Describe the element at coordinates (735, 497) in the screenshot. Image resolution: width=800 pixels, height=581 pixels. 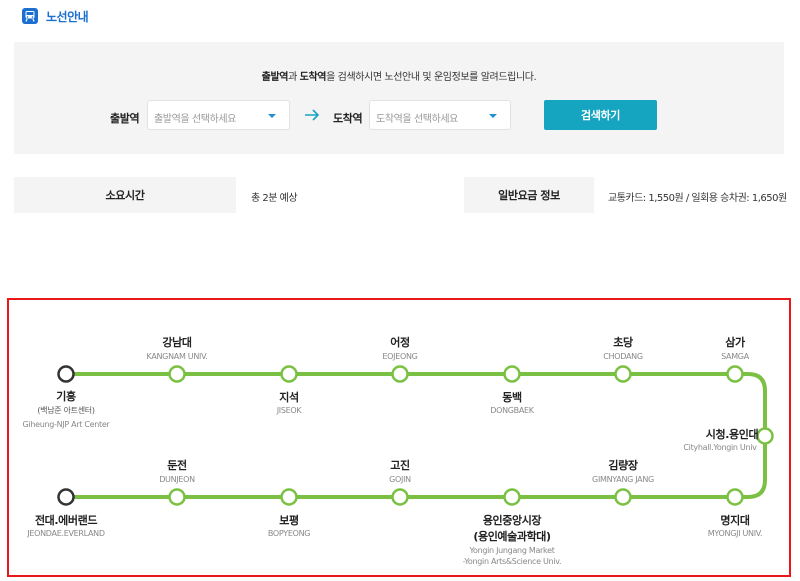
I see `station-marker-myongji` at that location.